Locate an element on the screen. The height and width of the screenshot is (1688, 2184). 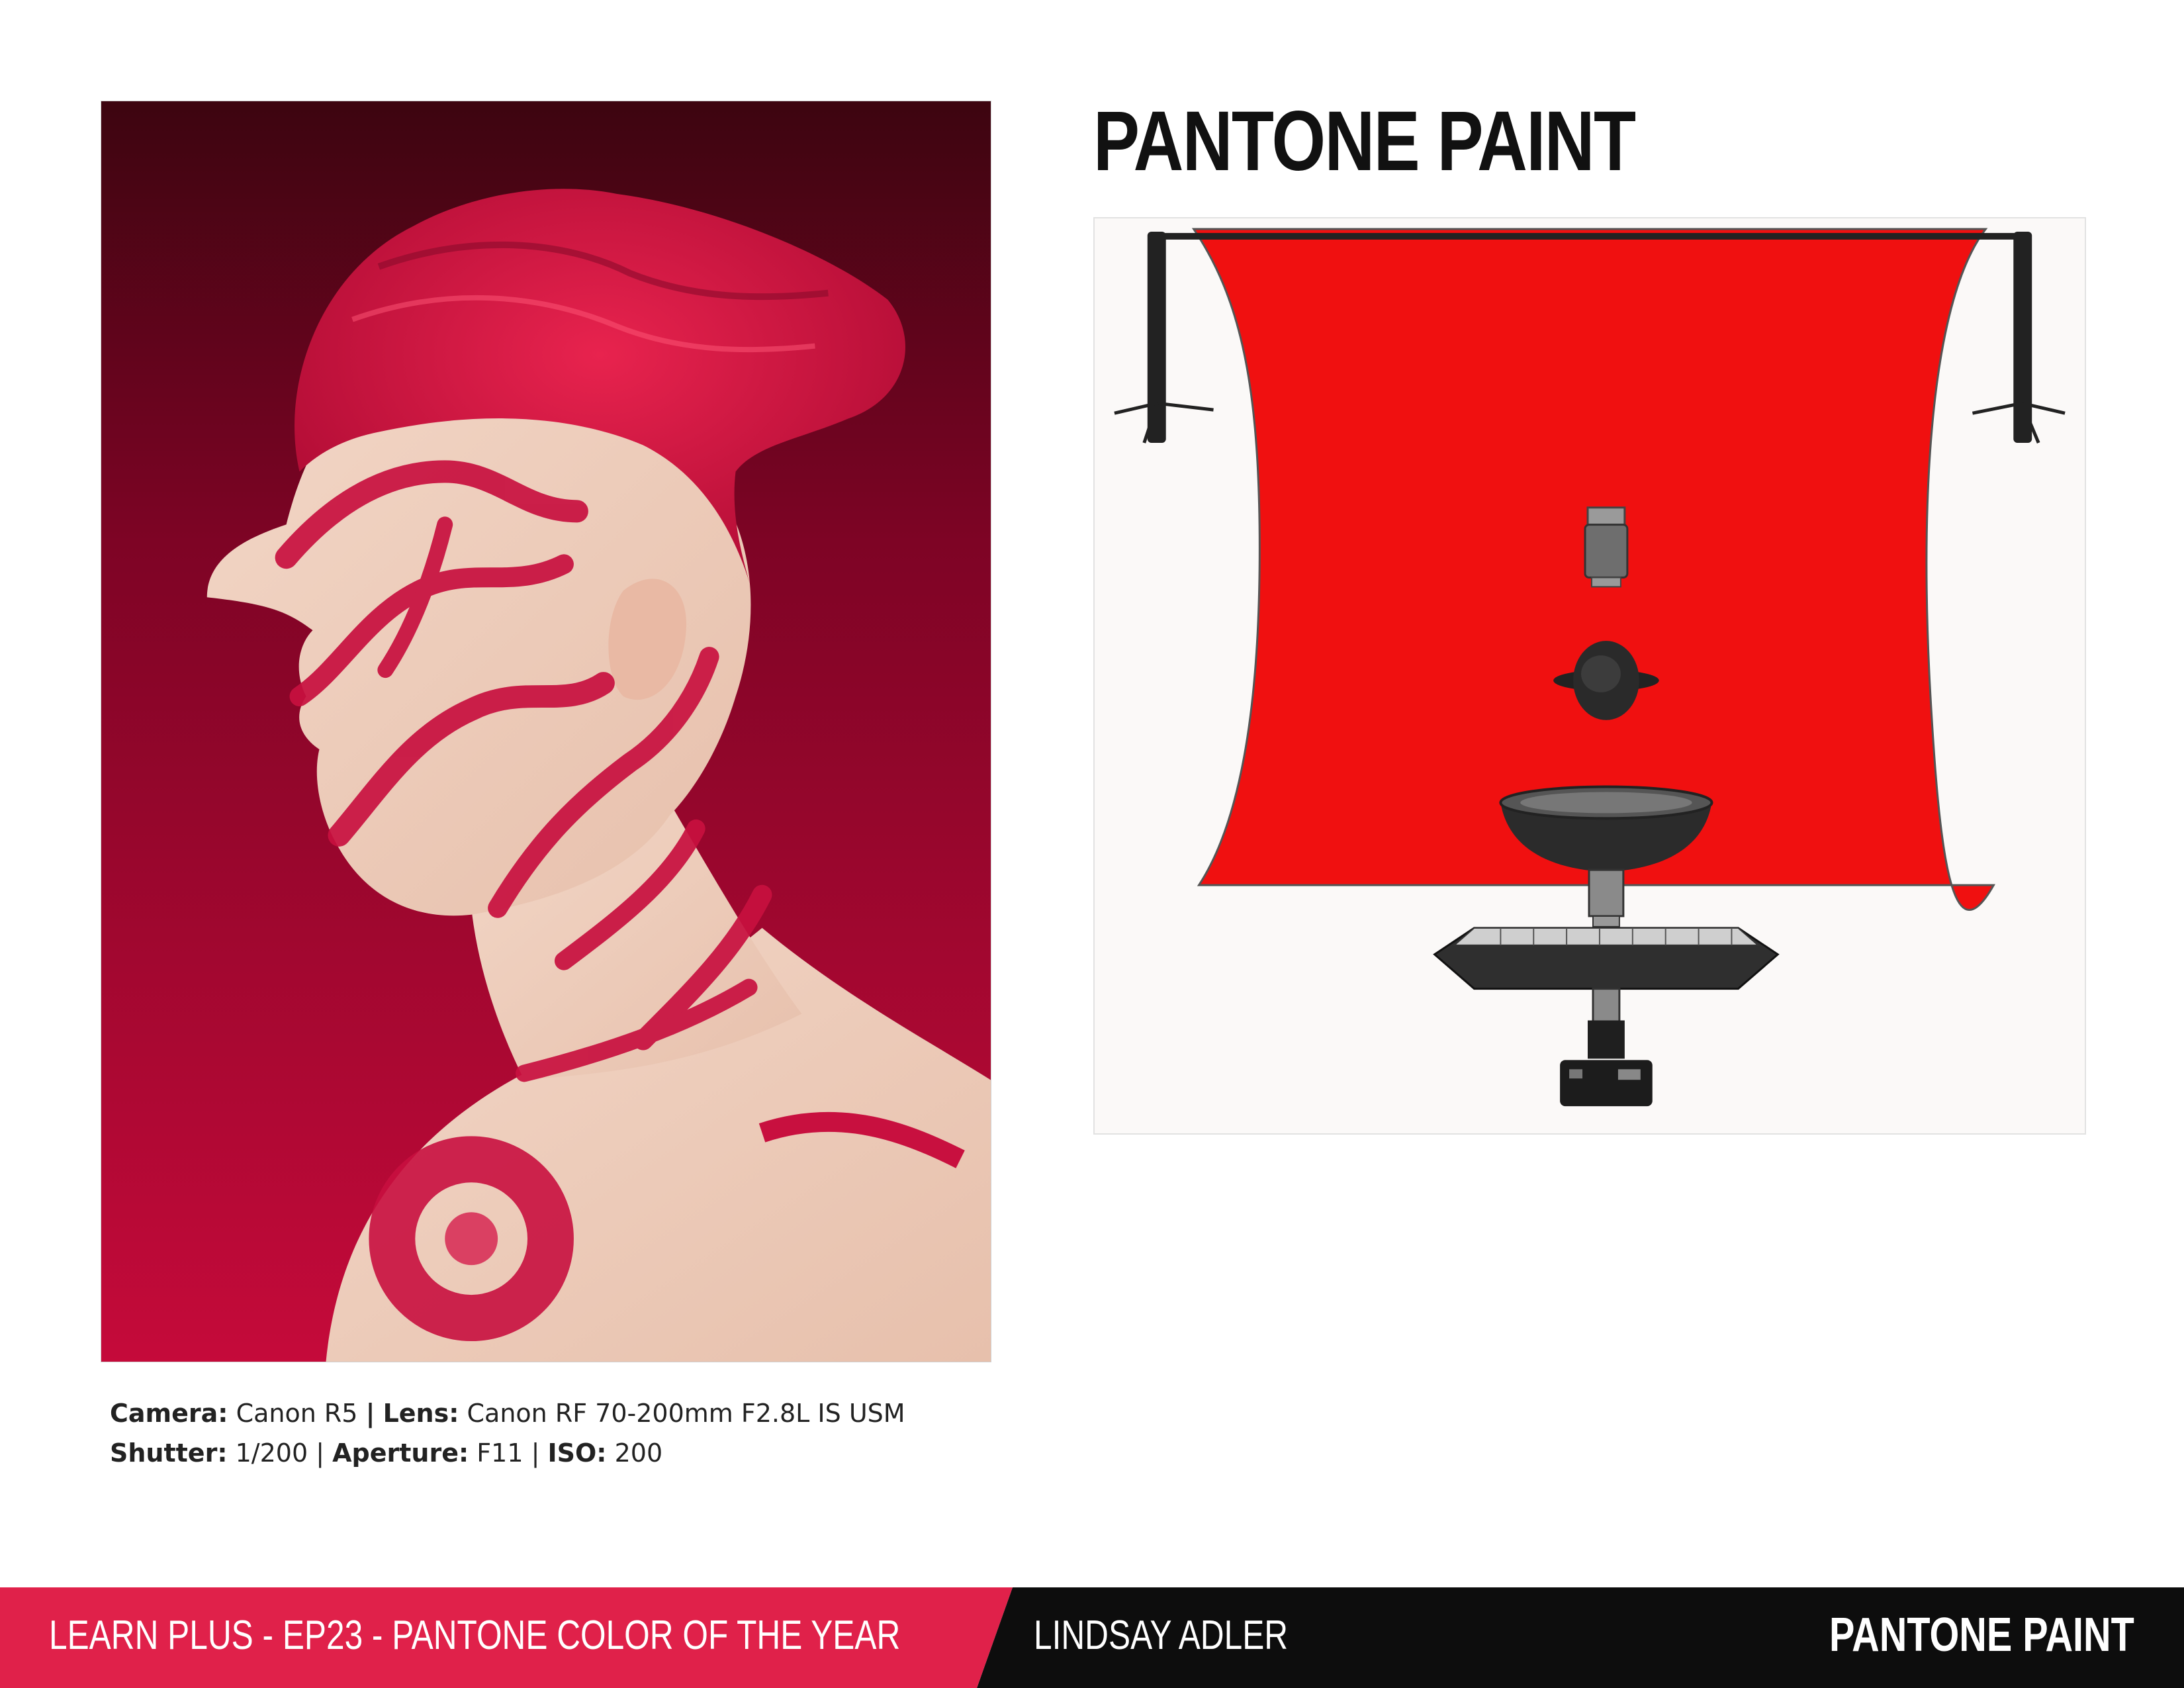
iso-value: 200 is located at coordinates (638, 1453).